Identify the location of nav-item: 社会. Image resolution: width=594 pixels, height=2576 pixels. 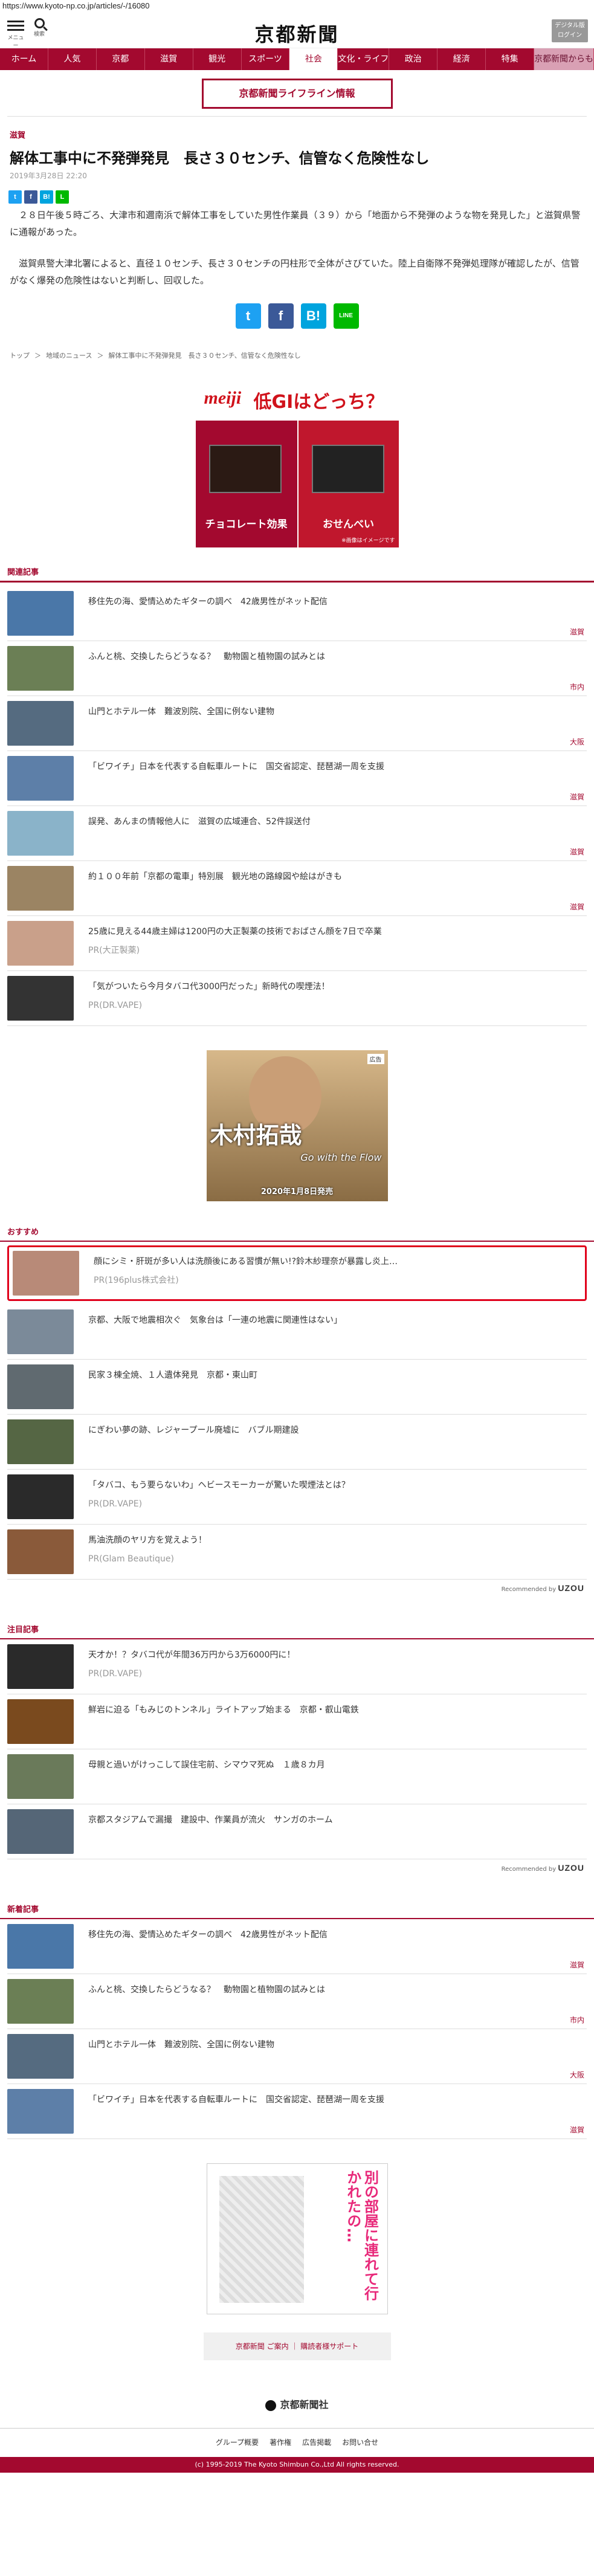
(313, 59).